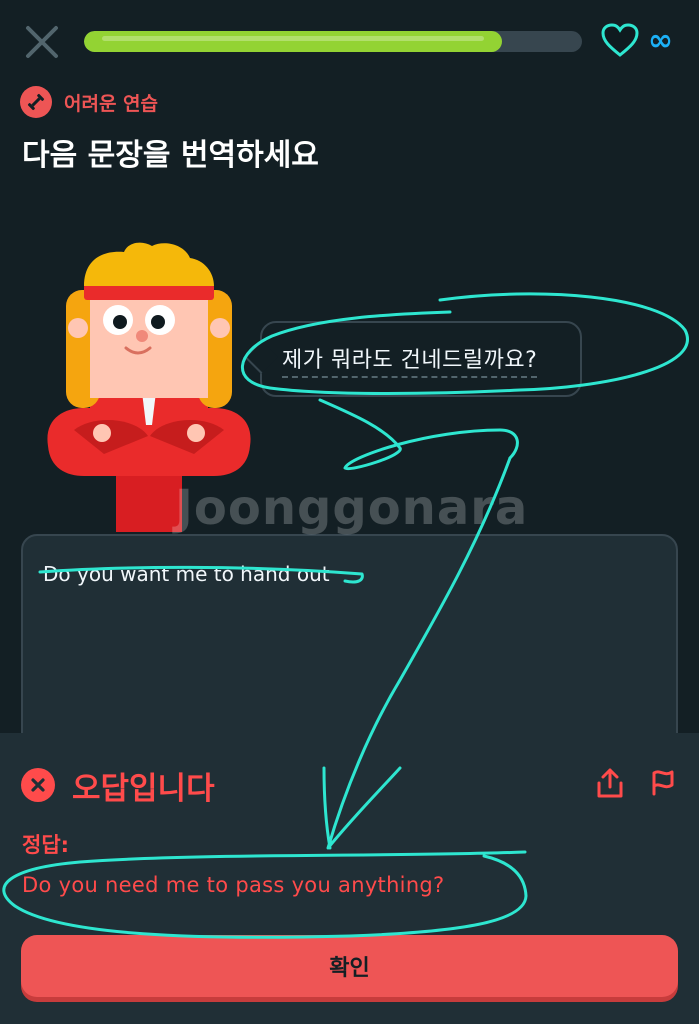  I want to click on hearts-counter: ∞, so click(645, 42).